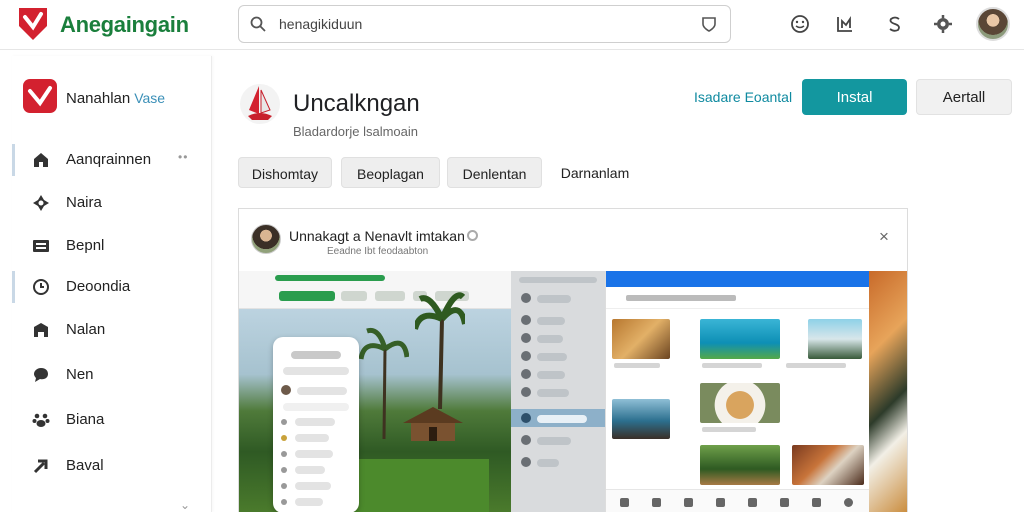 Image resolution: width=1024 pixels, height=512 pixels. Describe the element at coordinates (743, 97) in the screenshot. I see `share-link: Isadare Eoantal` at that location.